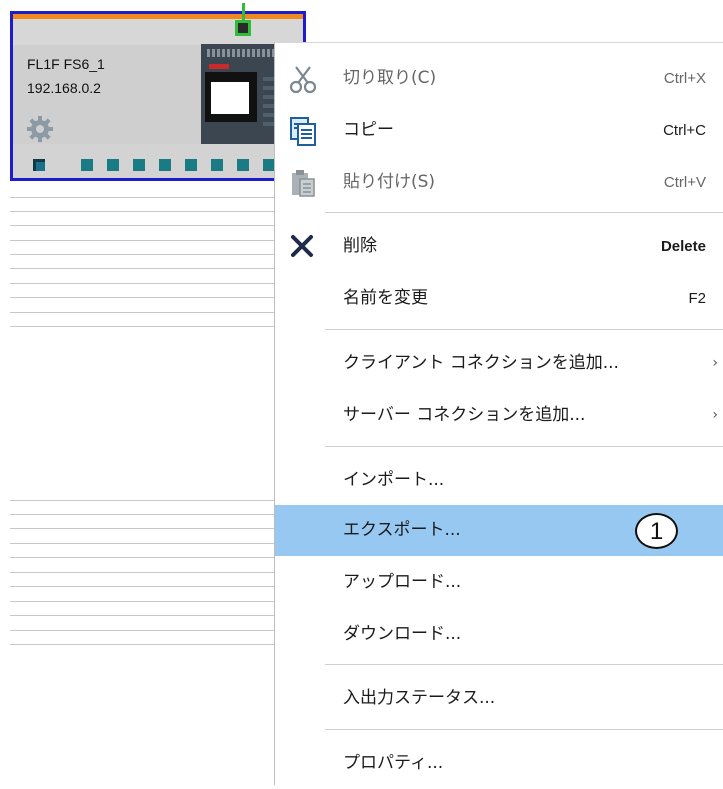 This screenshot has width=723, height=789. I want to click on menu-item-label: 貼り付け(S), so click(389, 182).